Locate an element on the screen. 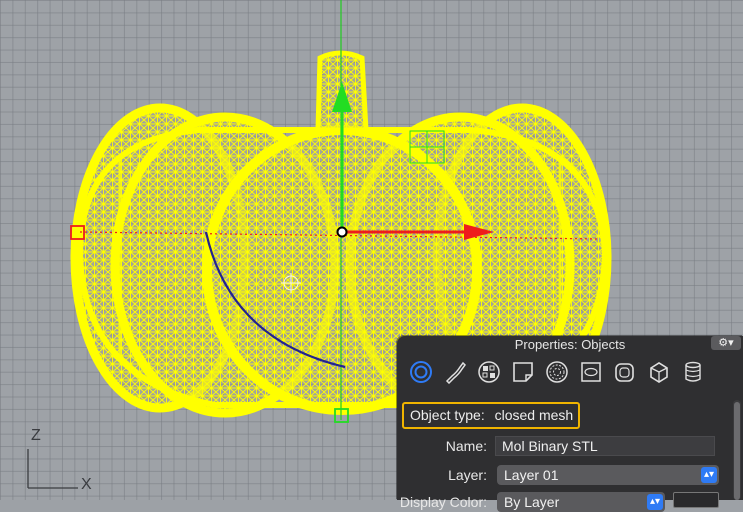 This screenshot has height=512, width=743. name-label: Name: is located at coordinates (466, 446).